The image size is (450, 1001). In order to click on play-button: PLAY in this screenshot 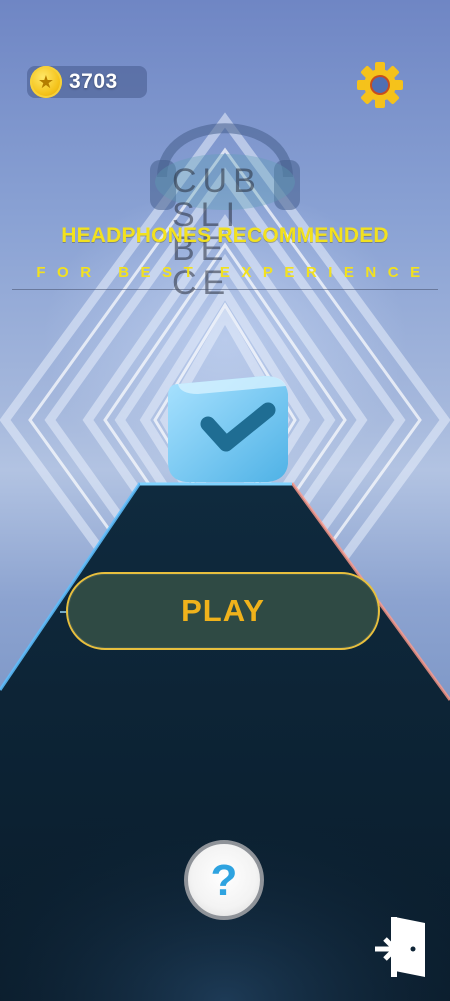, I will do `click(223, 611)`.